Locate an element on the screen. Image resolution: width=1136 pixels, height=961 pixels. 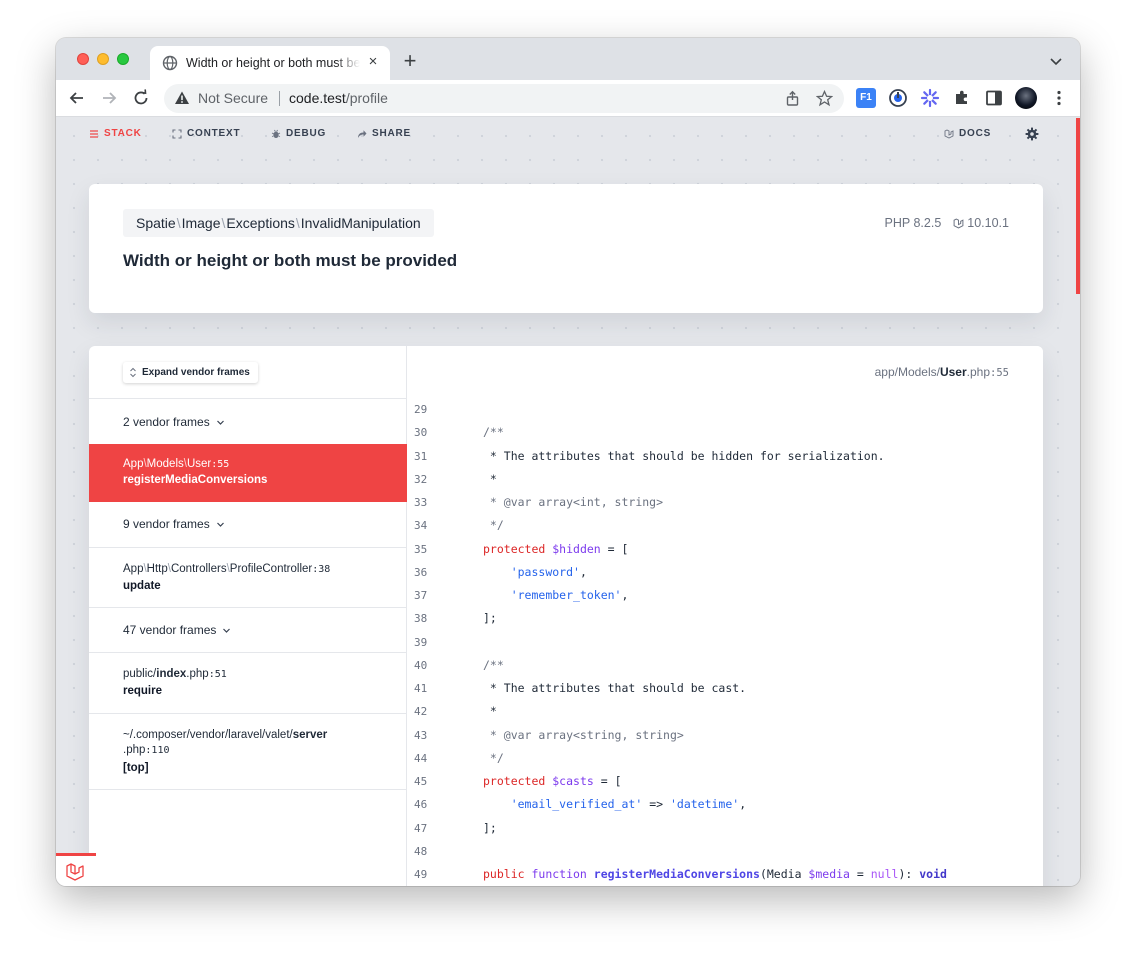
code-line-source: * The attributes that should be cast. is located at coordinates (614, 688).